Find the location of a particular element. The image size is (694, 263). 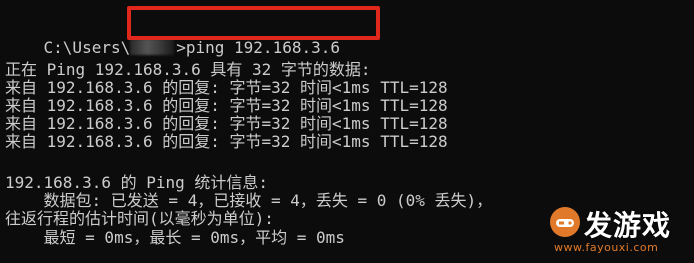

gamepad-logo-icon is located at coordinates (565, 222).